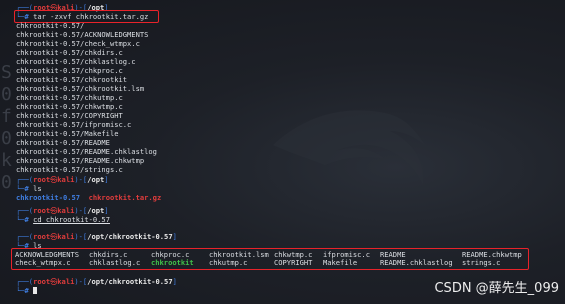 The image size is (565, 304). What do you see at coordinates (481, 262) in the screenshot?
I see `file-entry: strings.c` at bounding box center [481, 262].